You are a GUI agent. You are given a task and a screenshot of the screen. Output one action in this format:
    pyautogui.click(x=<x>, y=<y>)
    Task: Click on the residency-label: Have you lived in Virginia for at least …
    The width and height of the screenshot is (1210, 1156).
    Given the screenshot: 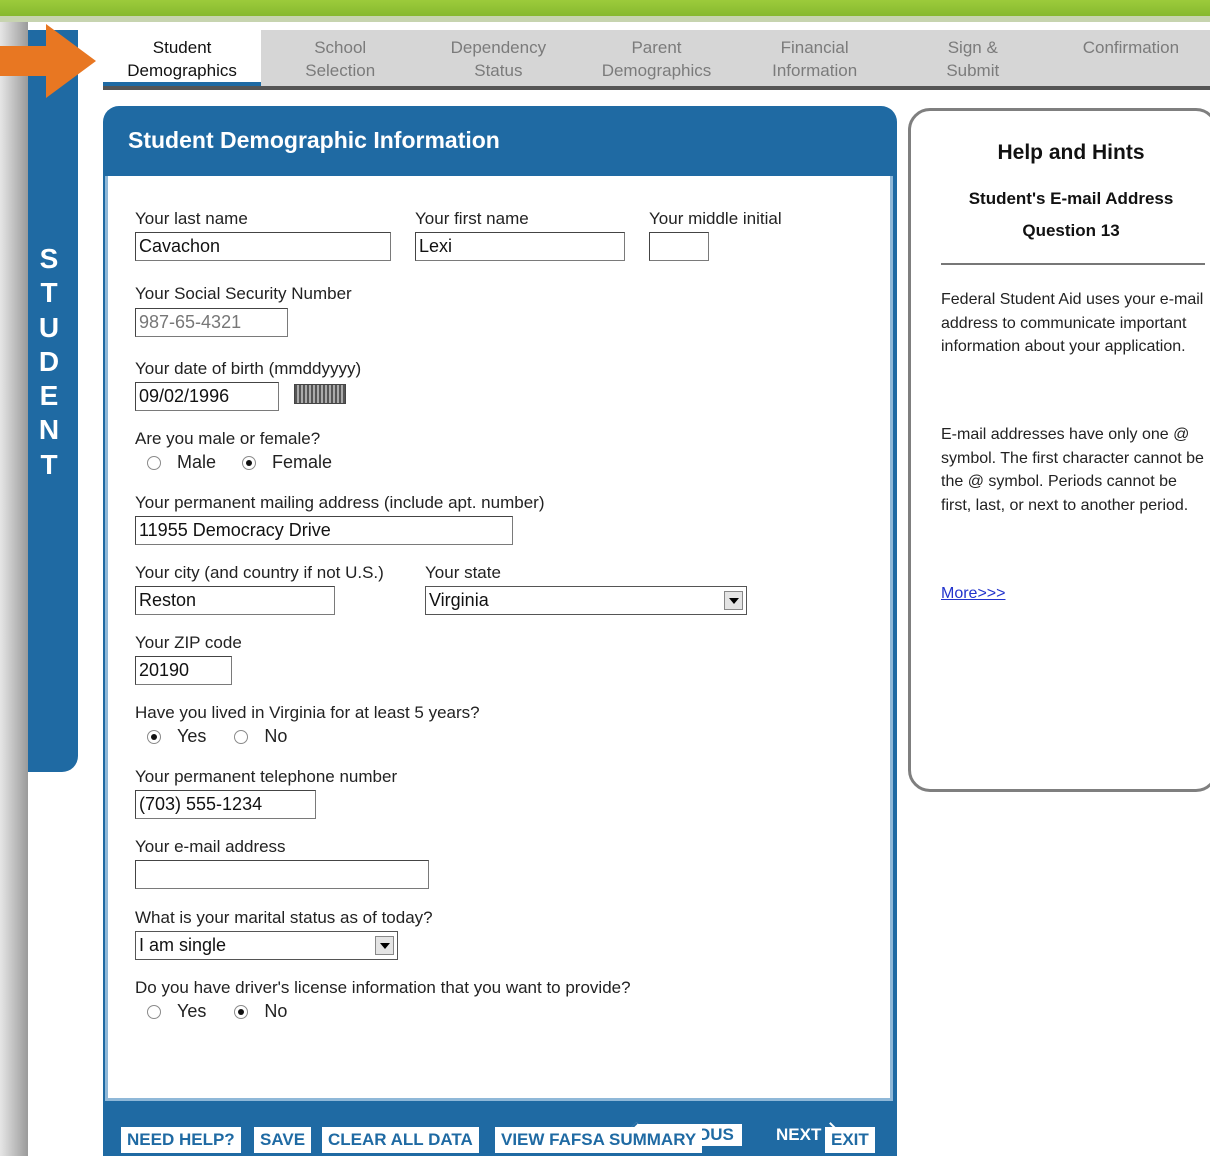 What is the action you would take?
    pyautogui.click(x=307, y=712)
    